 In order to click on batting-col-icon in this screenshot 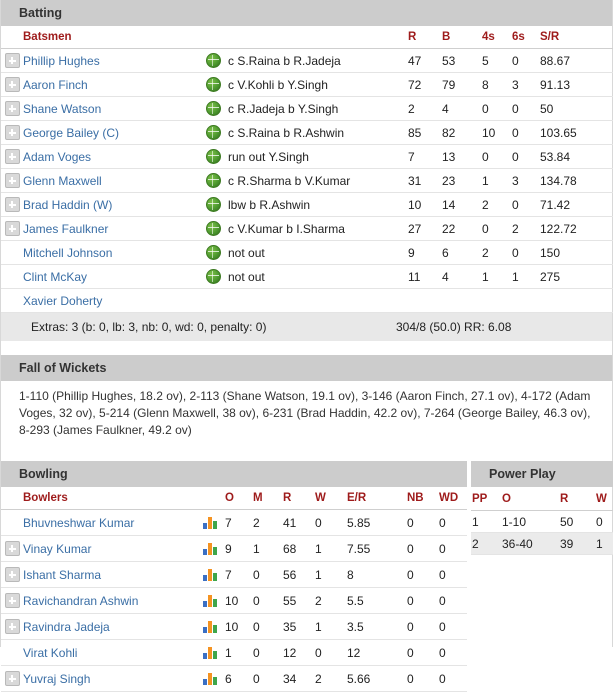, I will do `click(213, 37)`.